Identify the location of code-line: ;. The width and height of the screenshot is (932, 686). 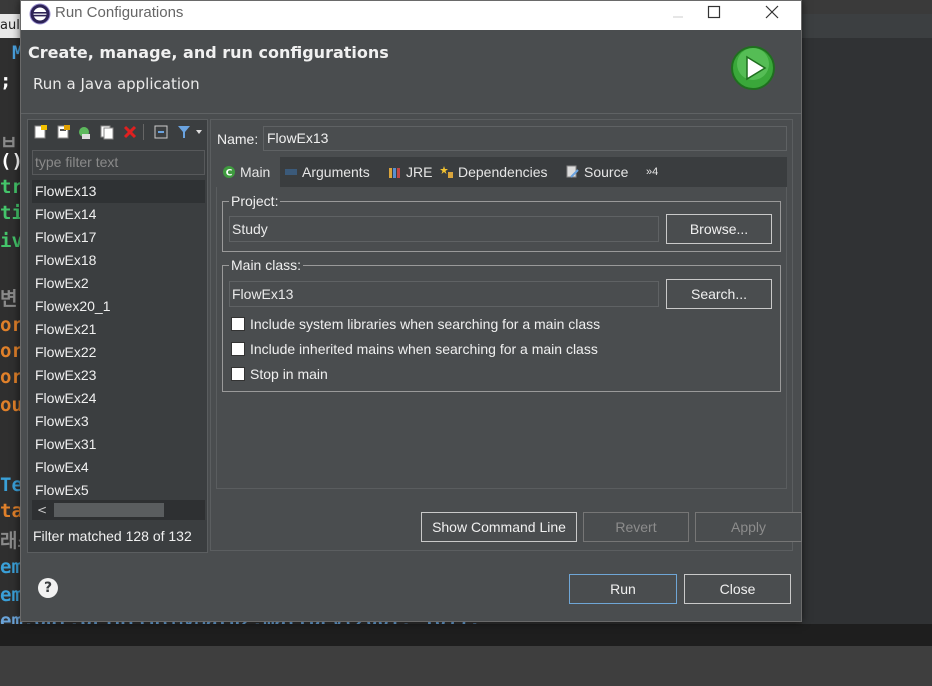
(6, 81).